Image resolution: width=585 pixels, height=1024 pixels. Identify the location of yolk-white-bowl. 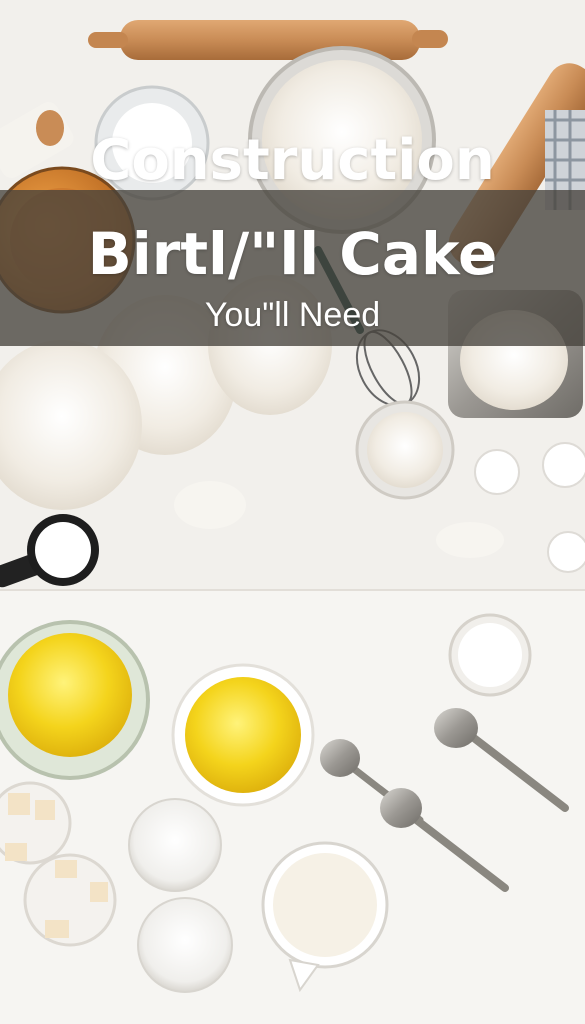
(243, 735).